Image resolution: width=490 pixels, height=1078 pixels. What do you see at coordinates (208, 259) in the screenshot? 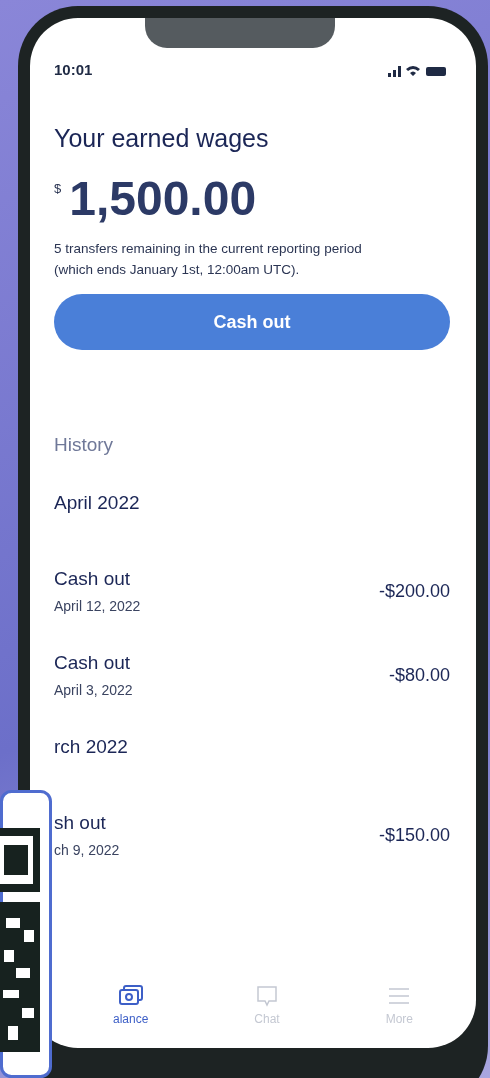
I see `transfers-note: 5 transfers remaining in the current reporting period (which ends January 1st, 12:00am UTC).` at bounding box center [208, 259].